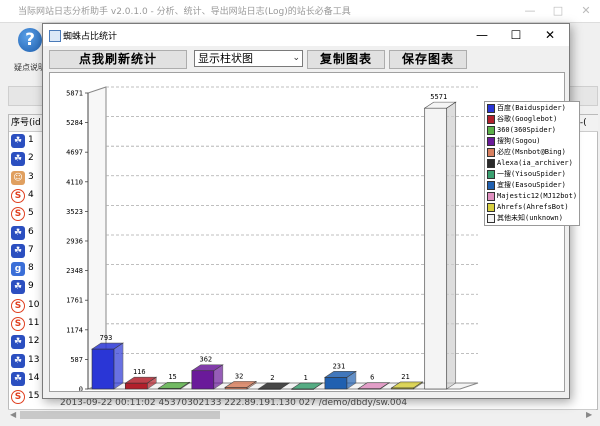  Describe the element at coordinates (532, 218) in the screenshot. I see `legend-item: 其他未知(unknown)` at that location.